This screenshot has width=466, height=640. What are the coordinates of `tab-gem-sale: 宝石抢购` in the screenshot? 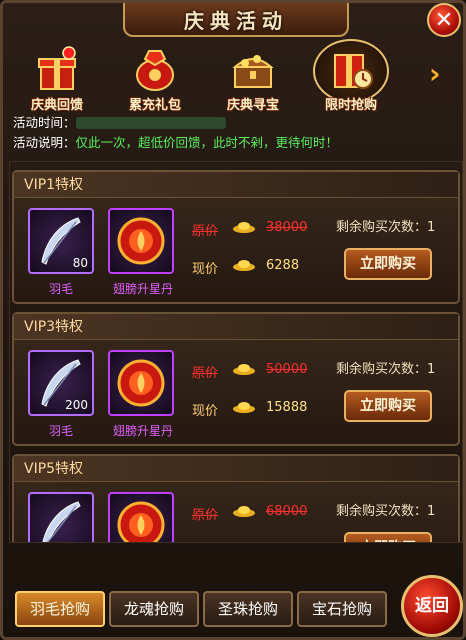 It's located at (342, 609).